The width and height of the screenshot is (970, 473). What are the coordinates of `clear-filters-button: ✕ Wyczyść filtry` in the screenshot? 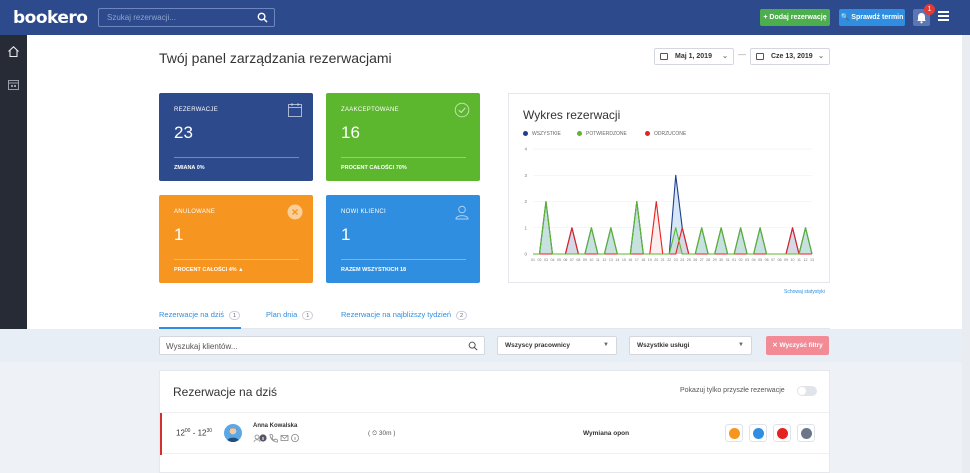 It's located at (797, 345).